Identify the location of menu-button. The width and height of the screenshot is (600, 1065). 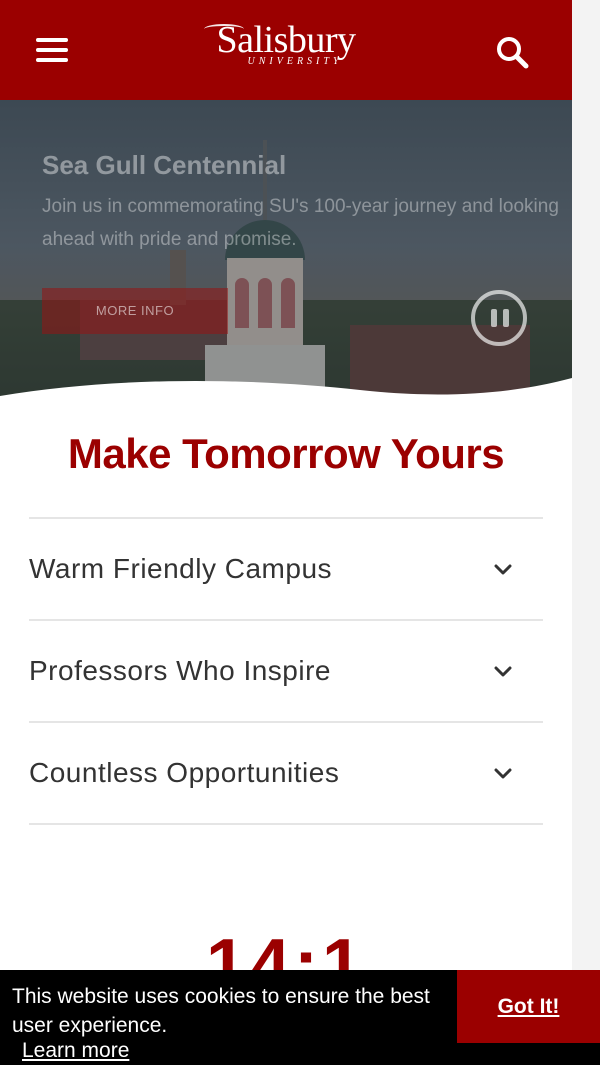
(52, 50).